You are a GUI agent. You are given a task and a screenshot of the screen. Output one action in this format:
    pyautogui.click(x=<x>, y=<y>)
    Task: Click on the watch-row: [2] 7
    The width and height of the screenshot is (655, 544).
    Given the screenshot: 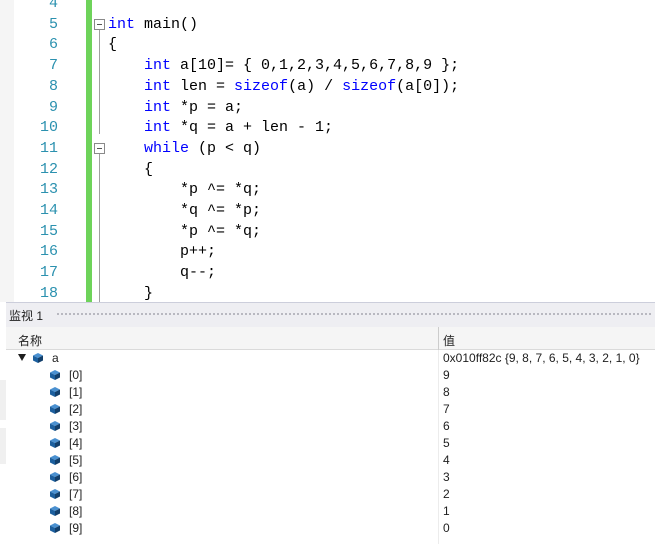 What is the action you would take?
    pyautogui.click(x=330, y=409)
    